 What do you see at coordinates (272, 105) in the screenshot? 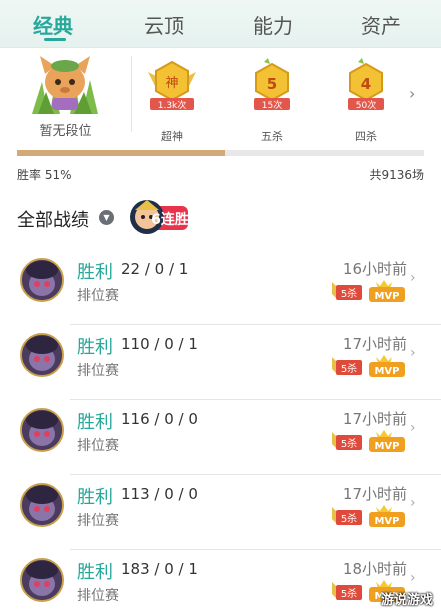
I see `medal-count: 15次` at bounding box center [272, 105].